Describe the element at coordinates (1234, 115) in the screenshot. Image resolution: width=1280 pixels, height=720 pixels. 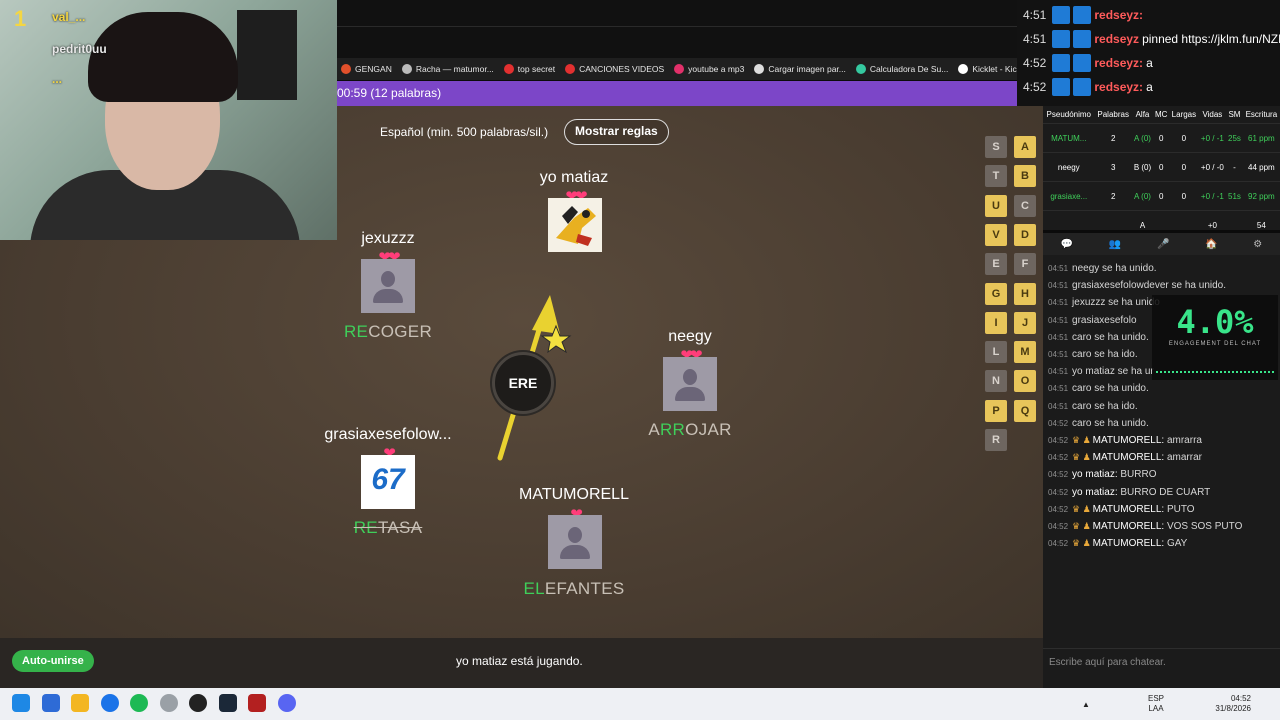
I see `stats-column-header: SM` at that location.